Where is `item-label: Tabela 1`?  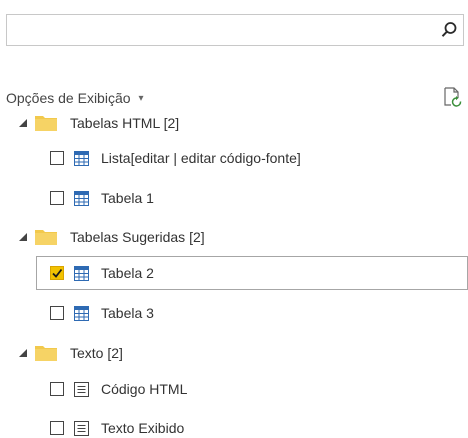 item-label: Tabela 1 is located at coordinates (127, 198).